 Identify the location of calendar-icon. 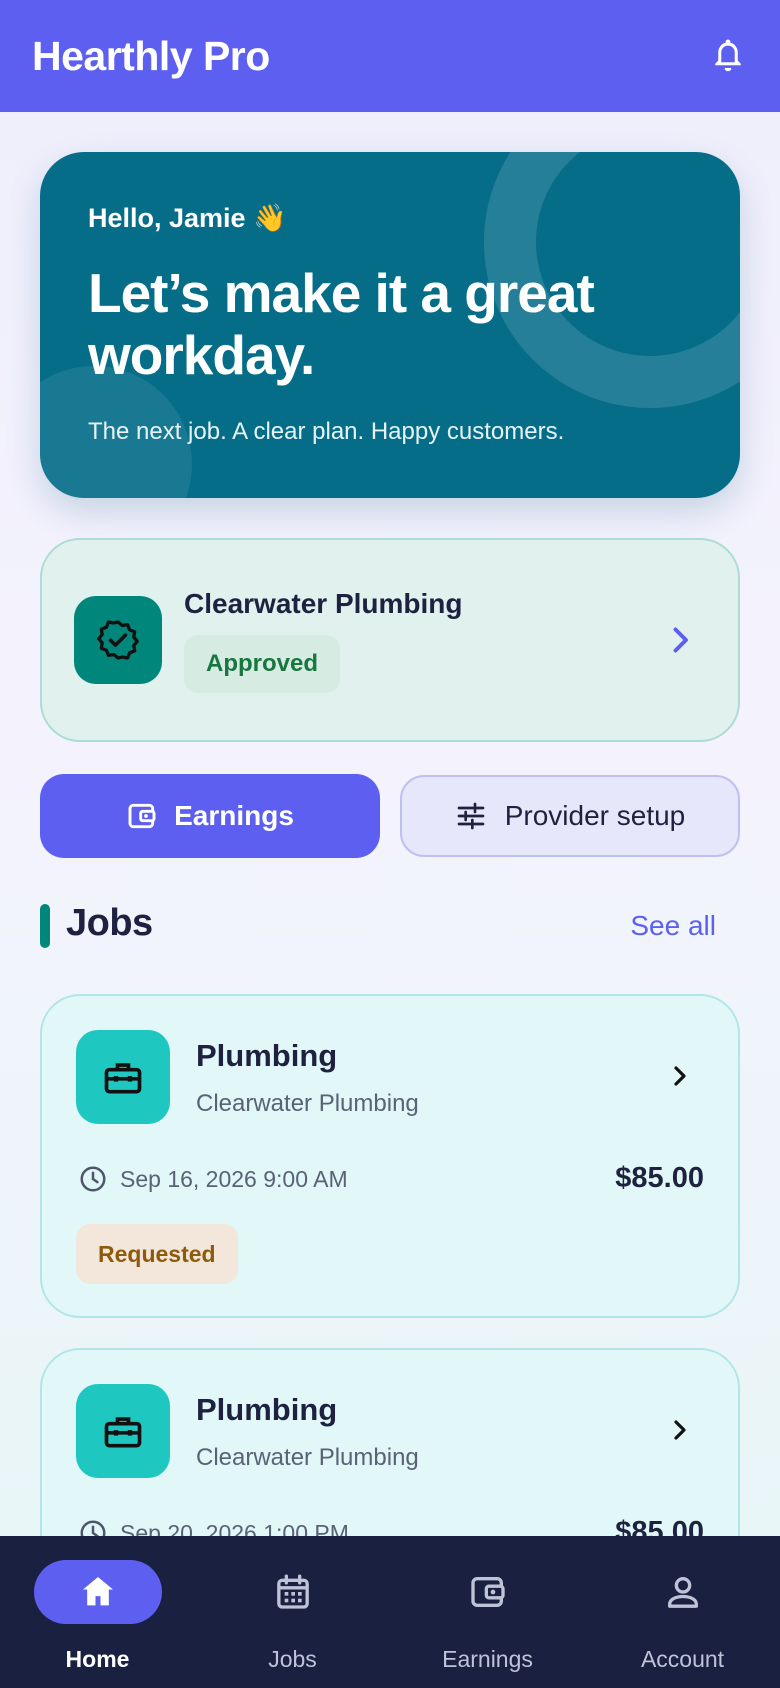
(293, 1591).